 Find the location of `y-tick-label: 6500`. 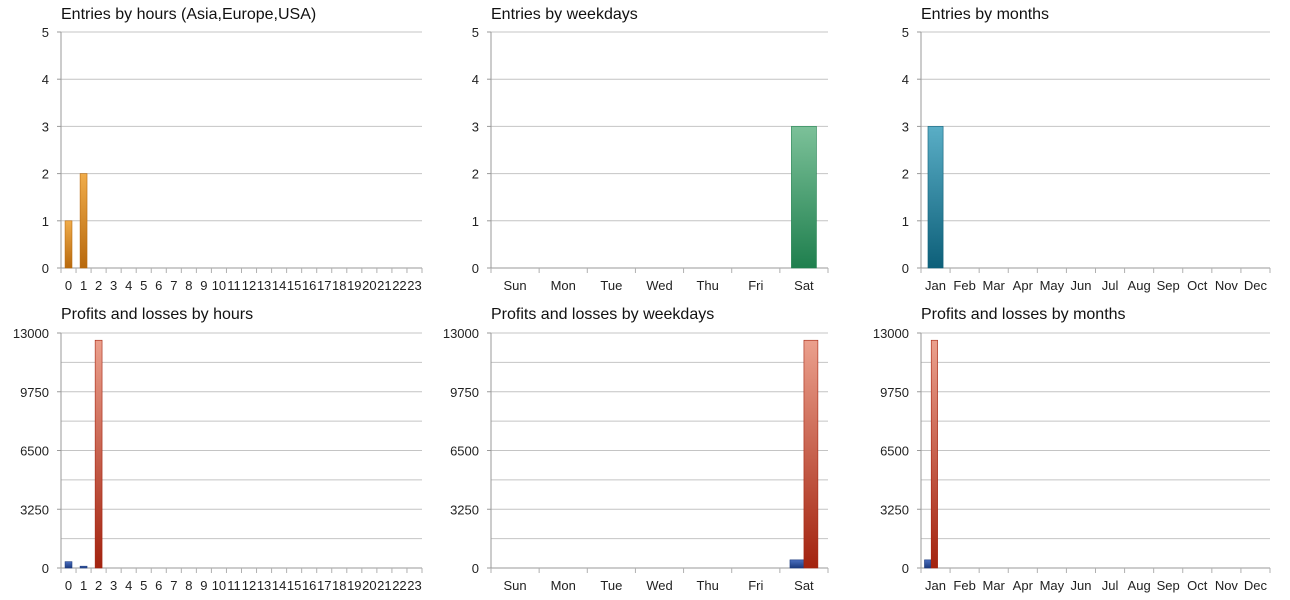

y-tick-label: 6500 is located at coordinates (894, 451).